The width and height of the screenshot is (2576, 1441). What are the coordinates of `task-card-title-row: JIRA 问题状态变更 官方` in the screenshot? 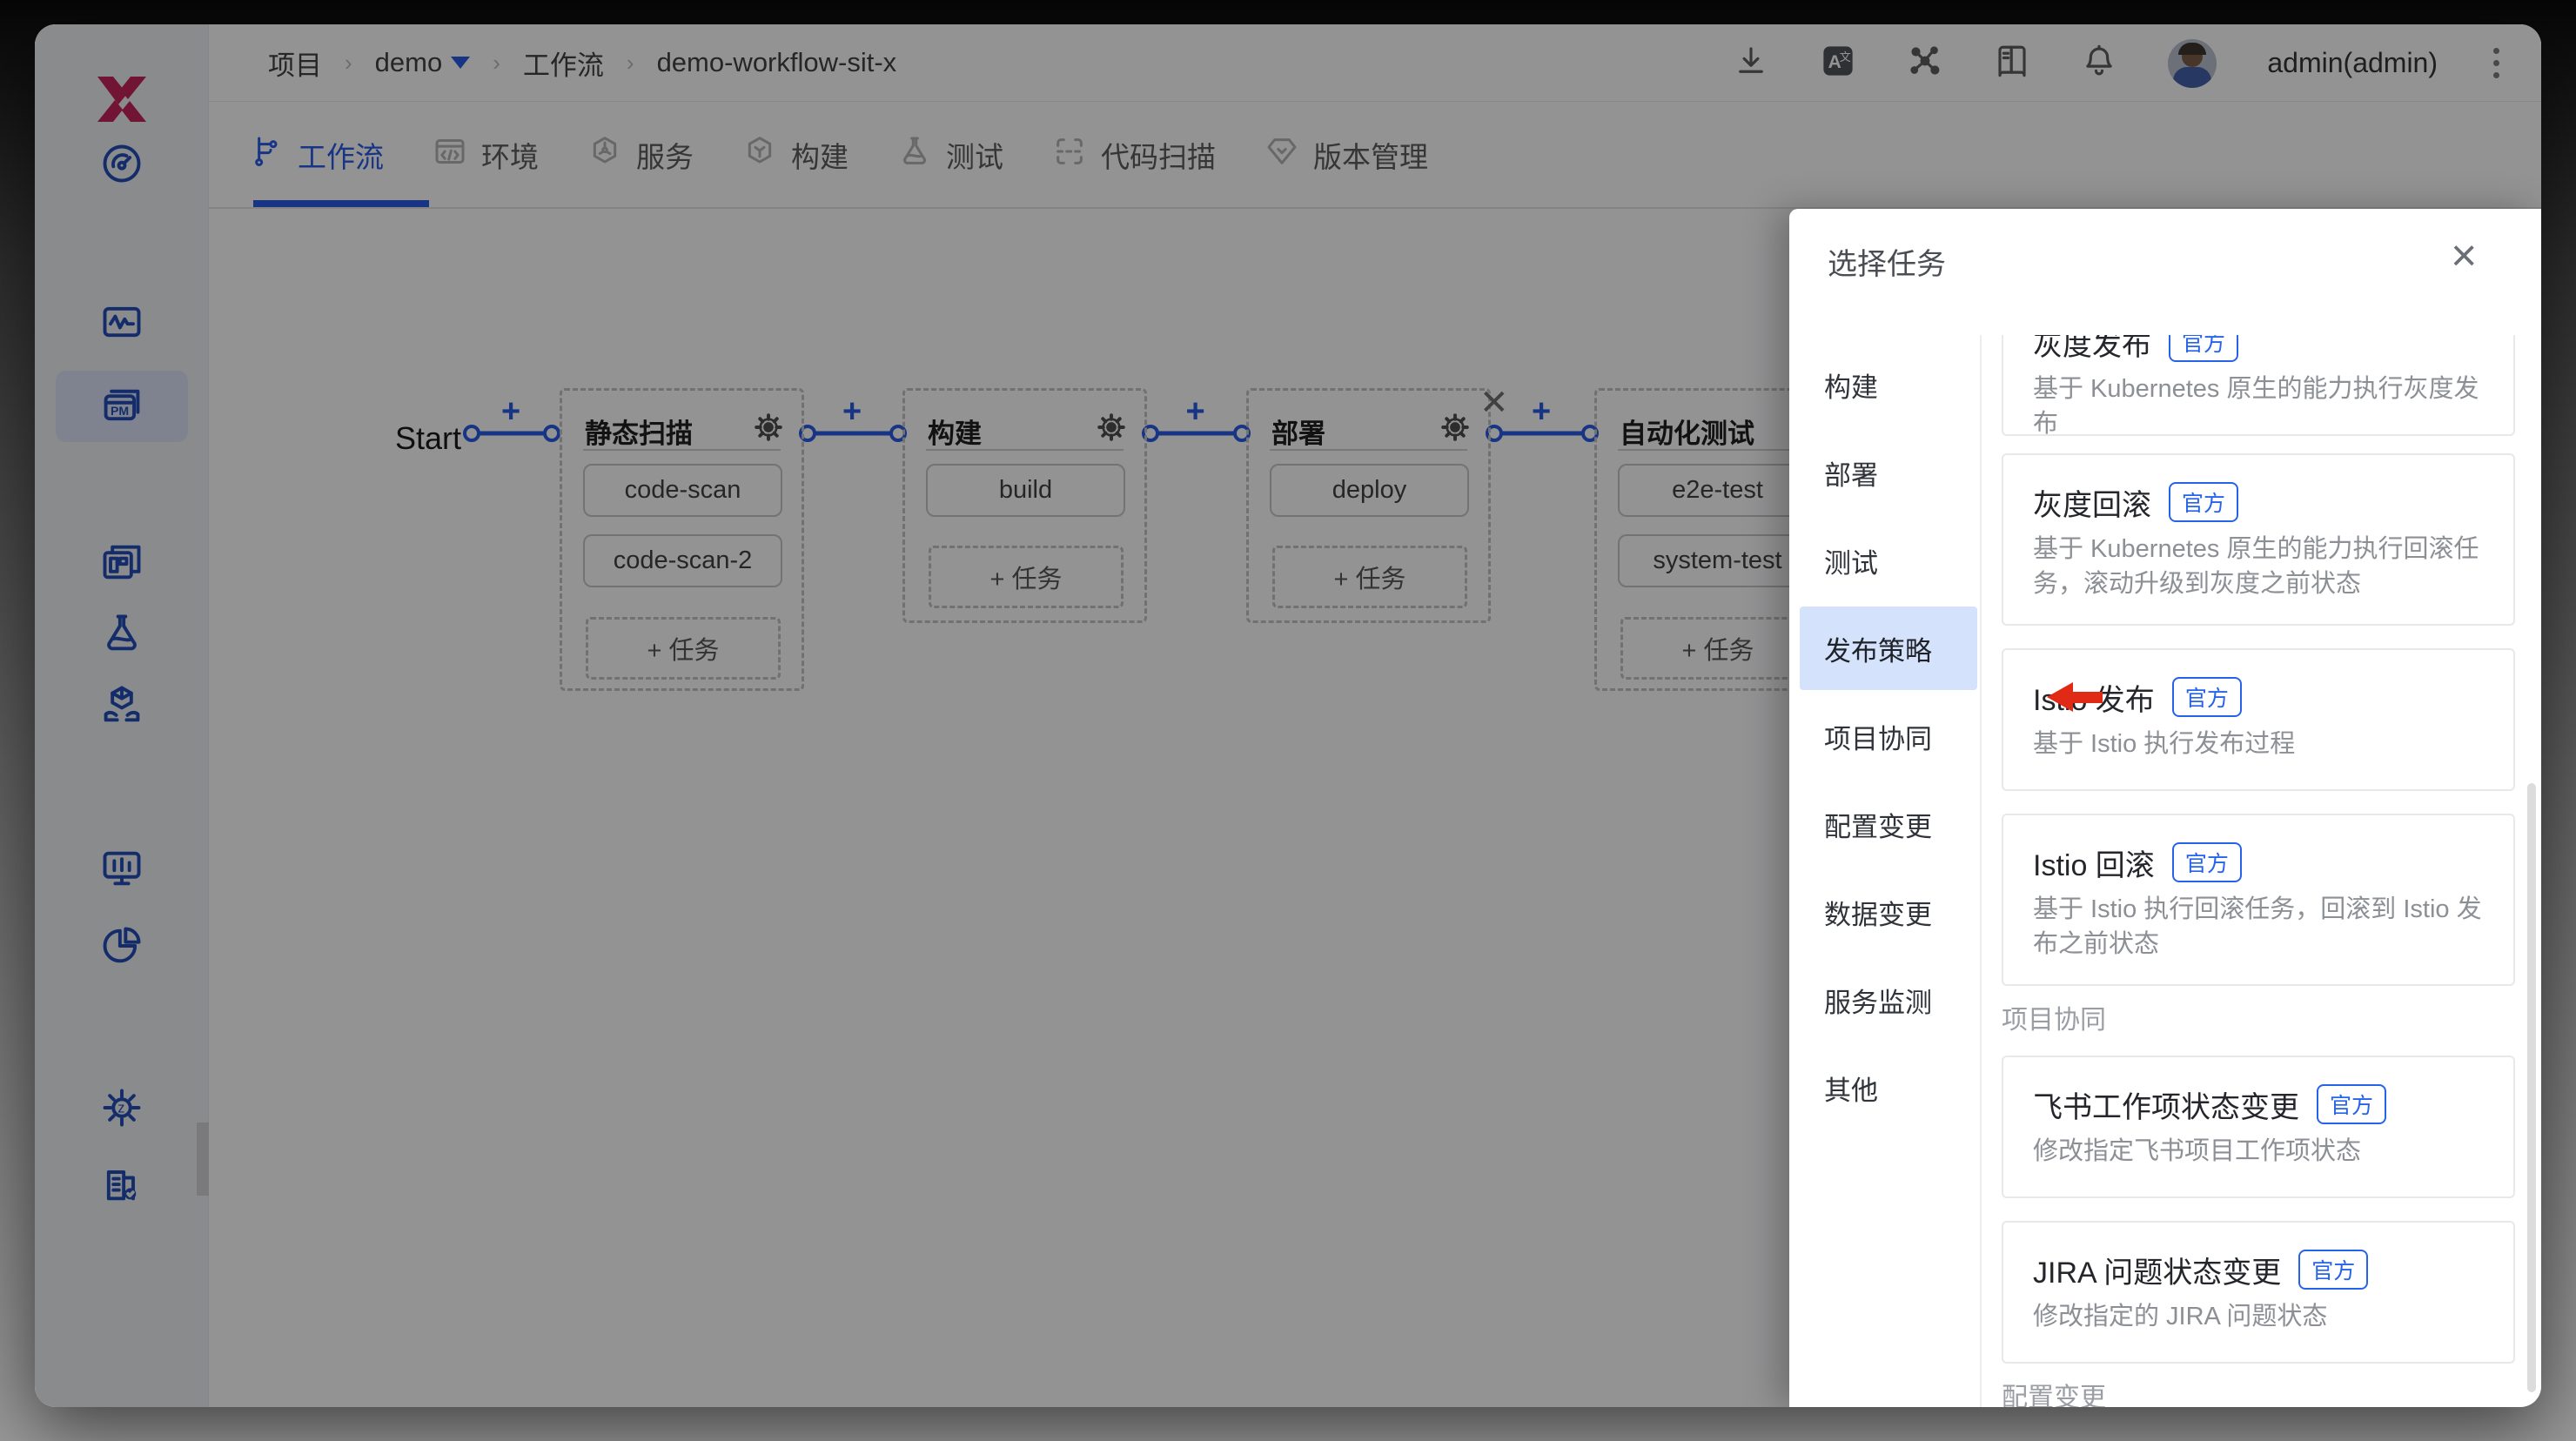 It's located at (2201, 1269).